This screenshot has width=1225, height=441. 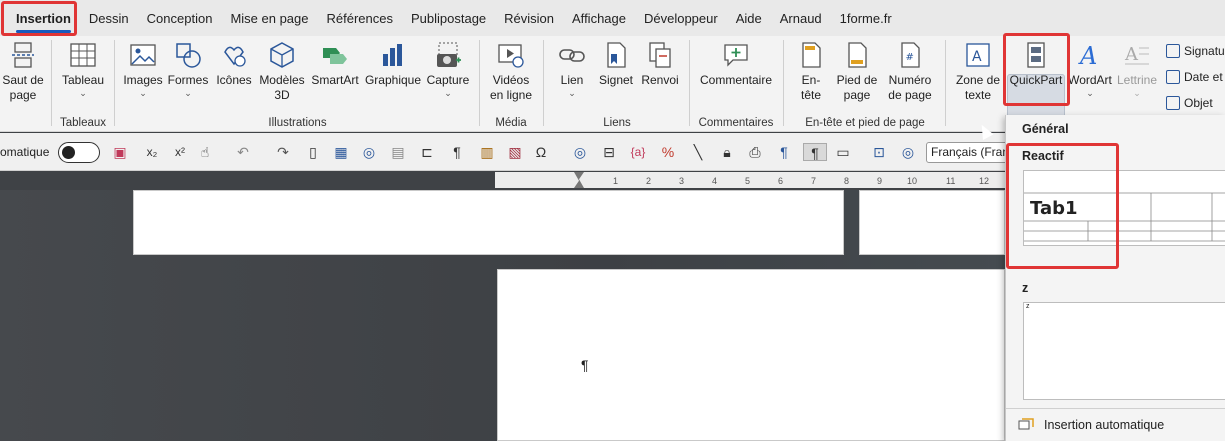 What do you see at coordinates (68, 152) in the screenshot?
I see `toggle-knob` at bounding box center [68, 152].